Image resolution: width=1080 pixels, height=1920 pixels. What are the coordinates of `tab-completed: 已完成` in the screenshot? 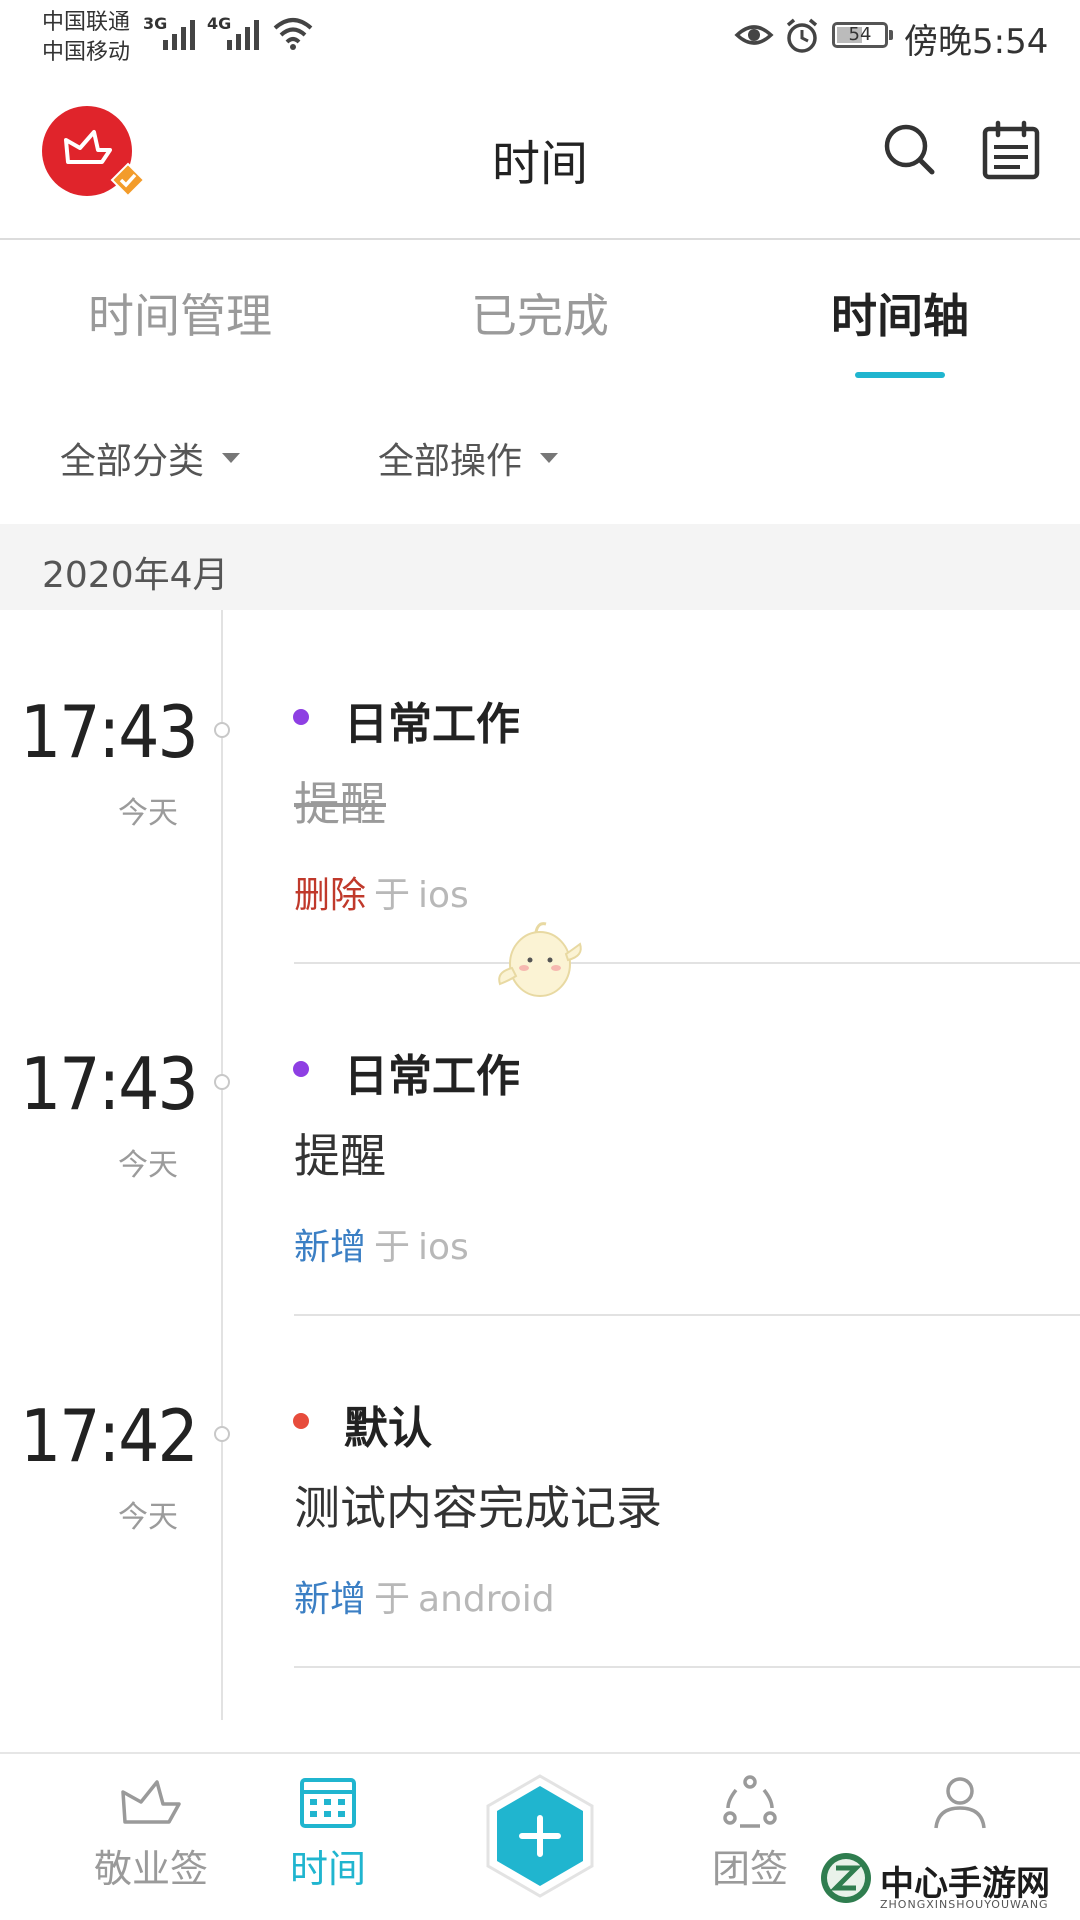 It's located at (540, 313).